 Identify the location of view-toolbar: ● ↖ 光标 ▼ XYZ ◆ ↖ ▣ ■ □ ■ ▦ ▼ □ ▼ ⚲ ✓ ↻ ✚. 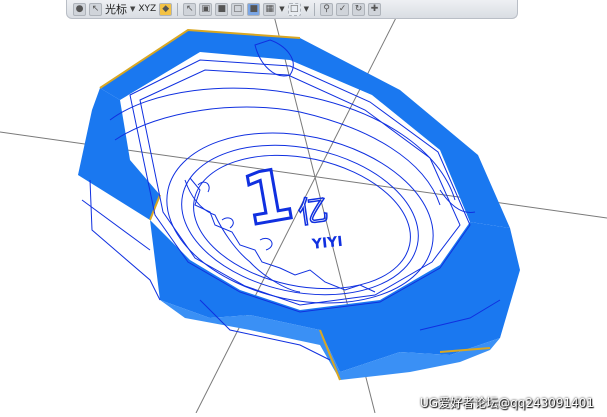
(292, 9).